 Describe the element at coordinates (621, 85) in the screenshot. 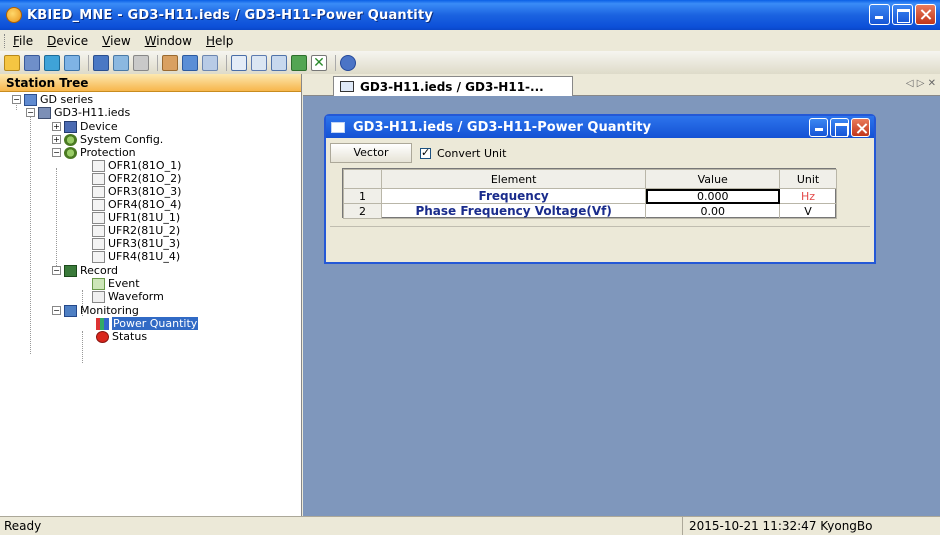

I see `tab-strip: GD3-H11.ieds / GD3-H11-... ◁ ▷ ✕` at that location.